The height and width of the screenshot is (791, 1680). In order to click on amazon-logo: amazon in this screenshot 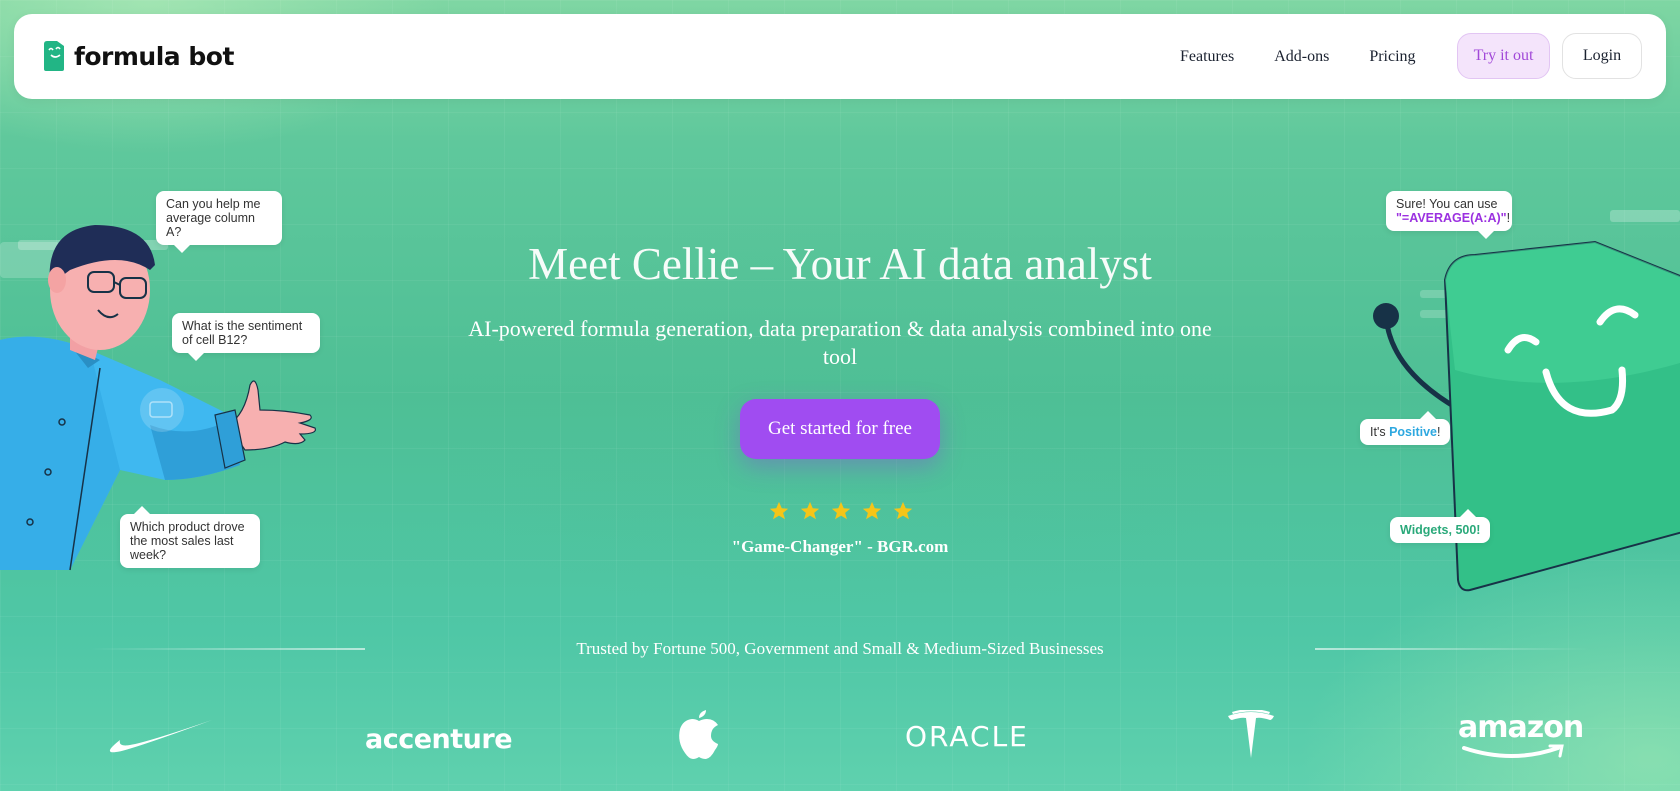, I will do `click(1521, 734)`.